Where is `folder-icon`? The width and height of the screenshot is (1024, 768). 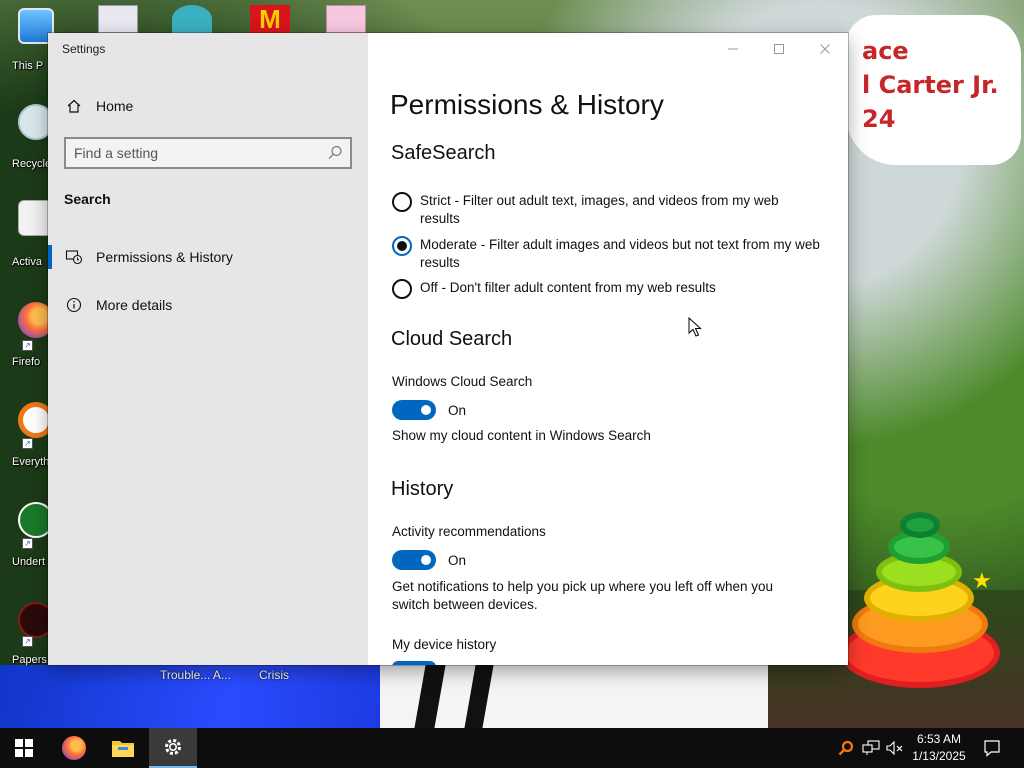
folder-icon is located at coordinates (123, 749).